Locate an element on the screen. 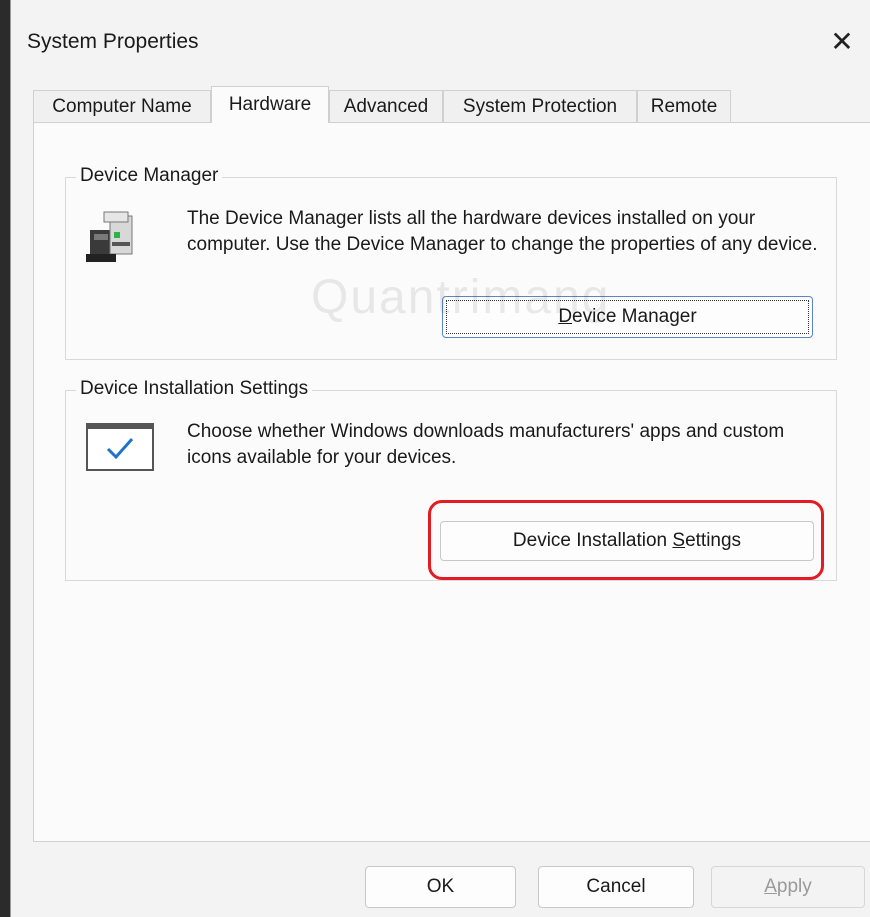  tab-remote: Remote is located at coordinates (684, 106).